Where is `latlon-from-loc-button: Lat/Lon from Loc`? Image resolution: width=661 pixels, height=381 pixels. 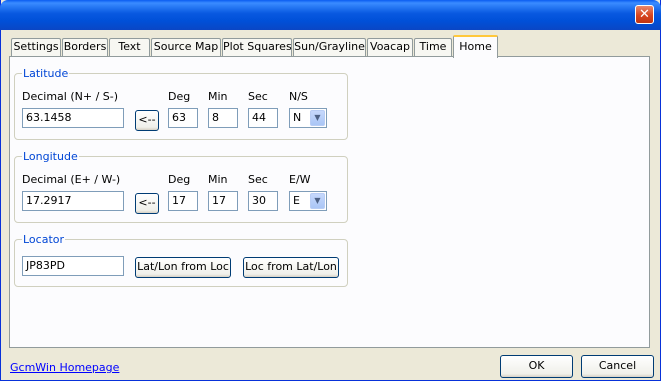 latlon-from-loc-button: Lat/Lon from Loc is located at coordinates (183, 267).